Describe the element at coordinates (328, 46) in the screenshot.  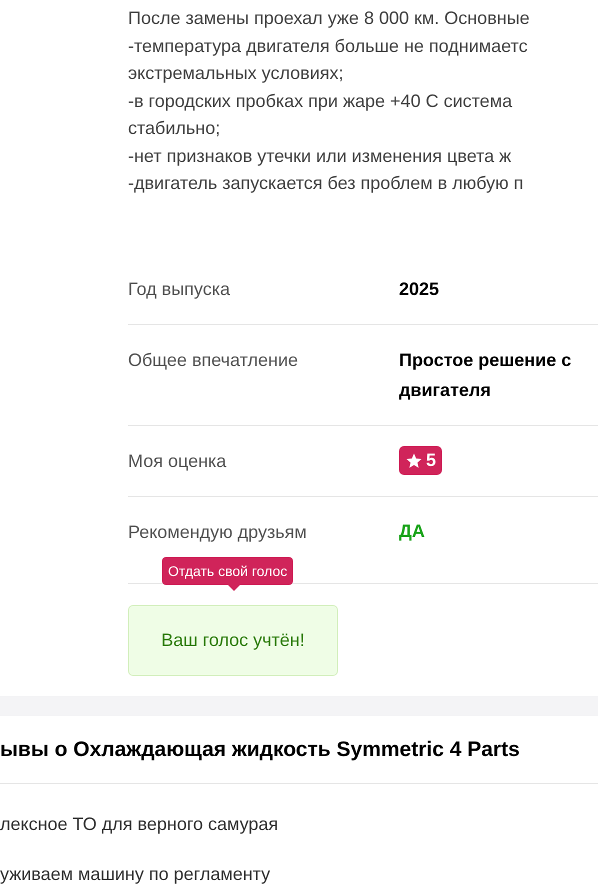
I see `review-text-line: -температура двигателя больше не поднимаетс` at that location.